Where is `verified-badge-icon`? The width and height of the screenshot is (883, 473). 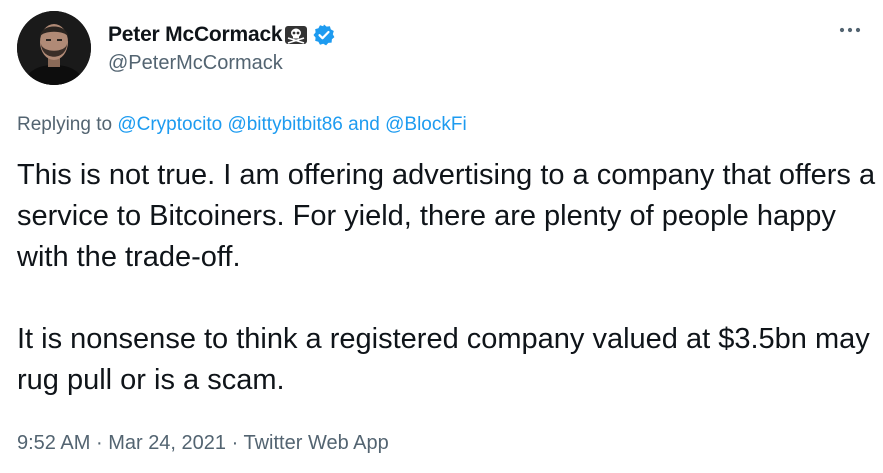
verified-badge-icon is located at coordinates (324, 35).